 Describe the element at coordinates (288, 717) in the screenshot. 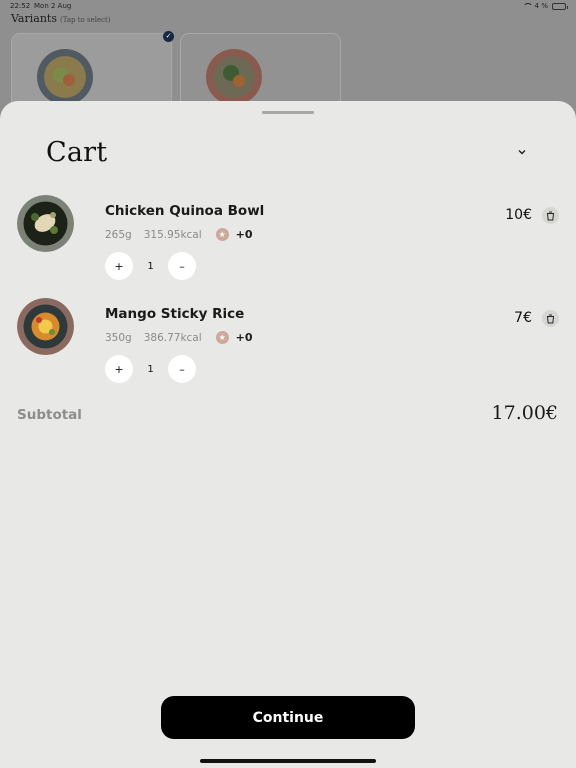

I see `continue-button: Continue` at that location.